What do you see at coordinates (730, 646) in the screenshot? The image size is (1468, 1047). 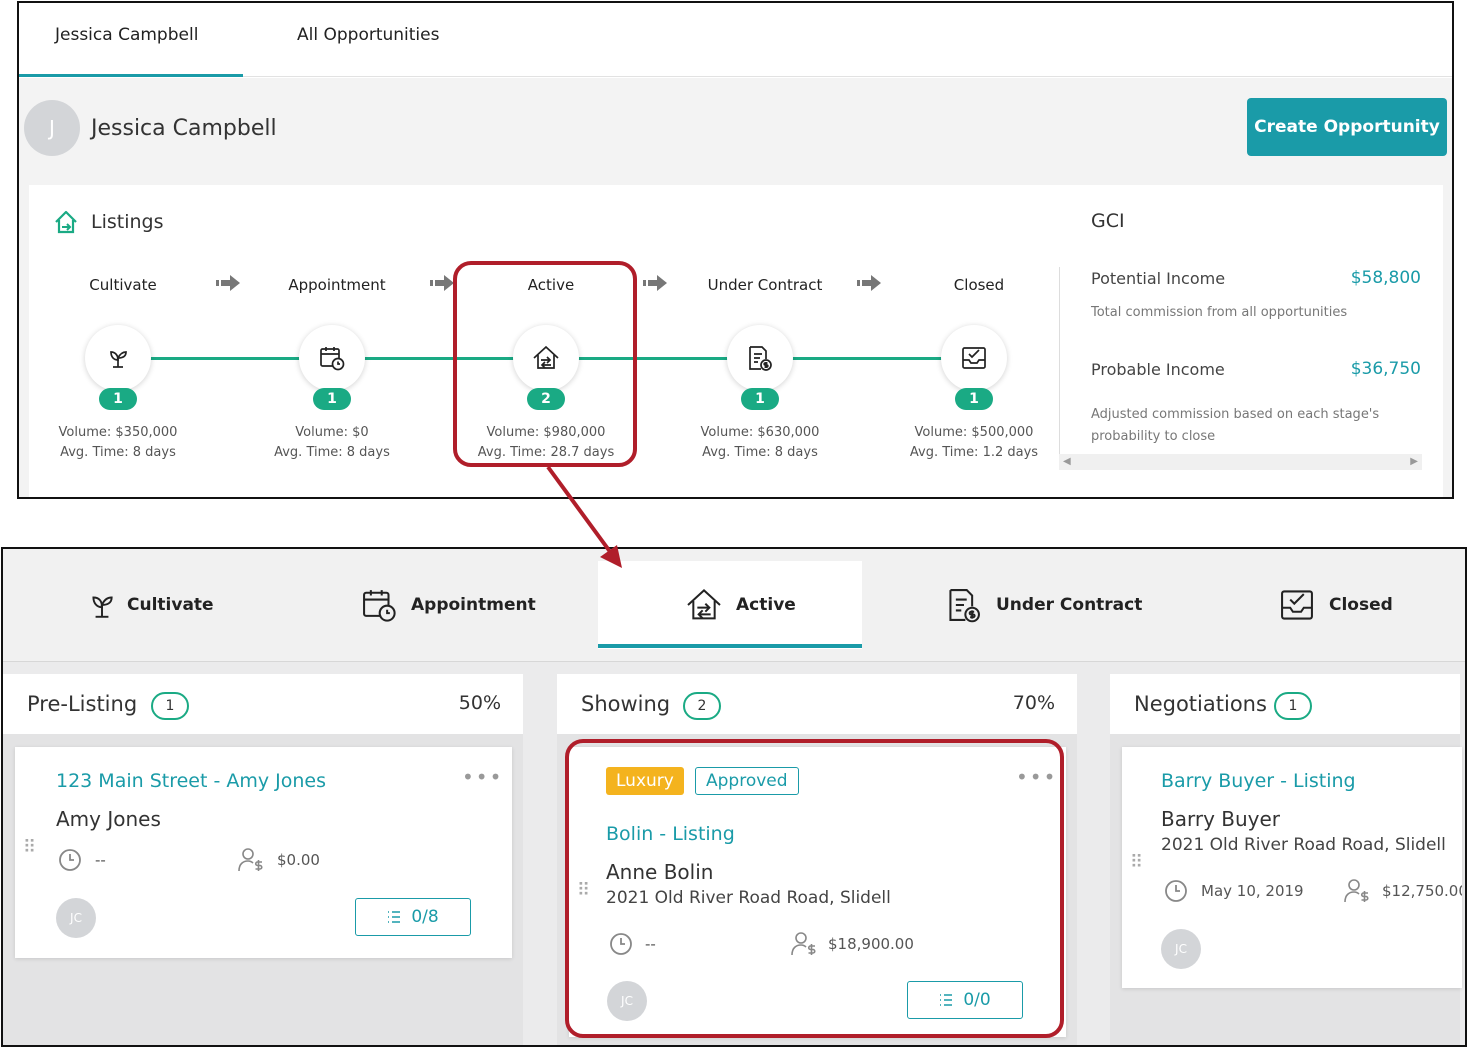 I see `active-stage-tab-indicator` at bounding box center [730, 646].